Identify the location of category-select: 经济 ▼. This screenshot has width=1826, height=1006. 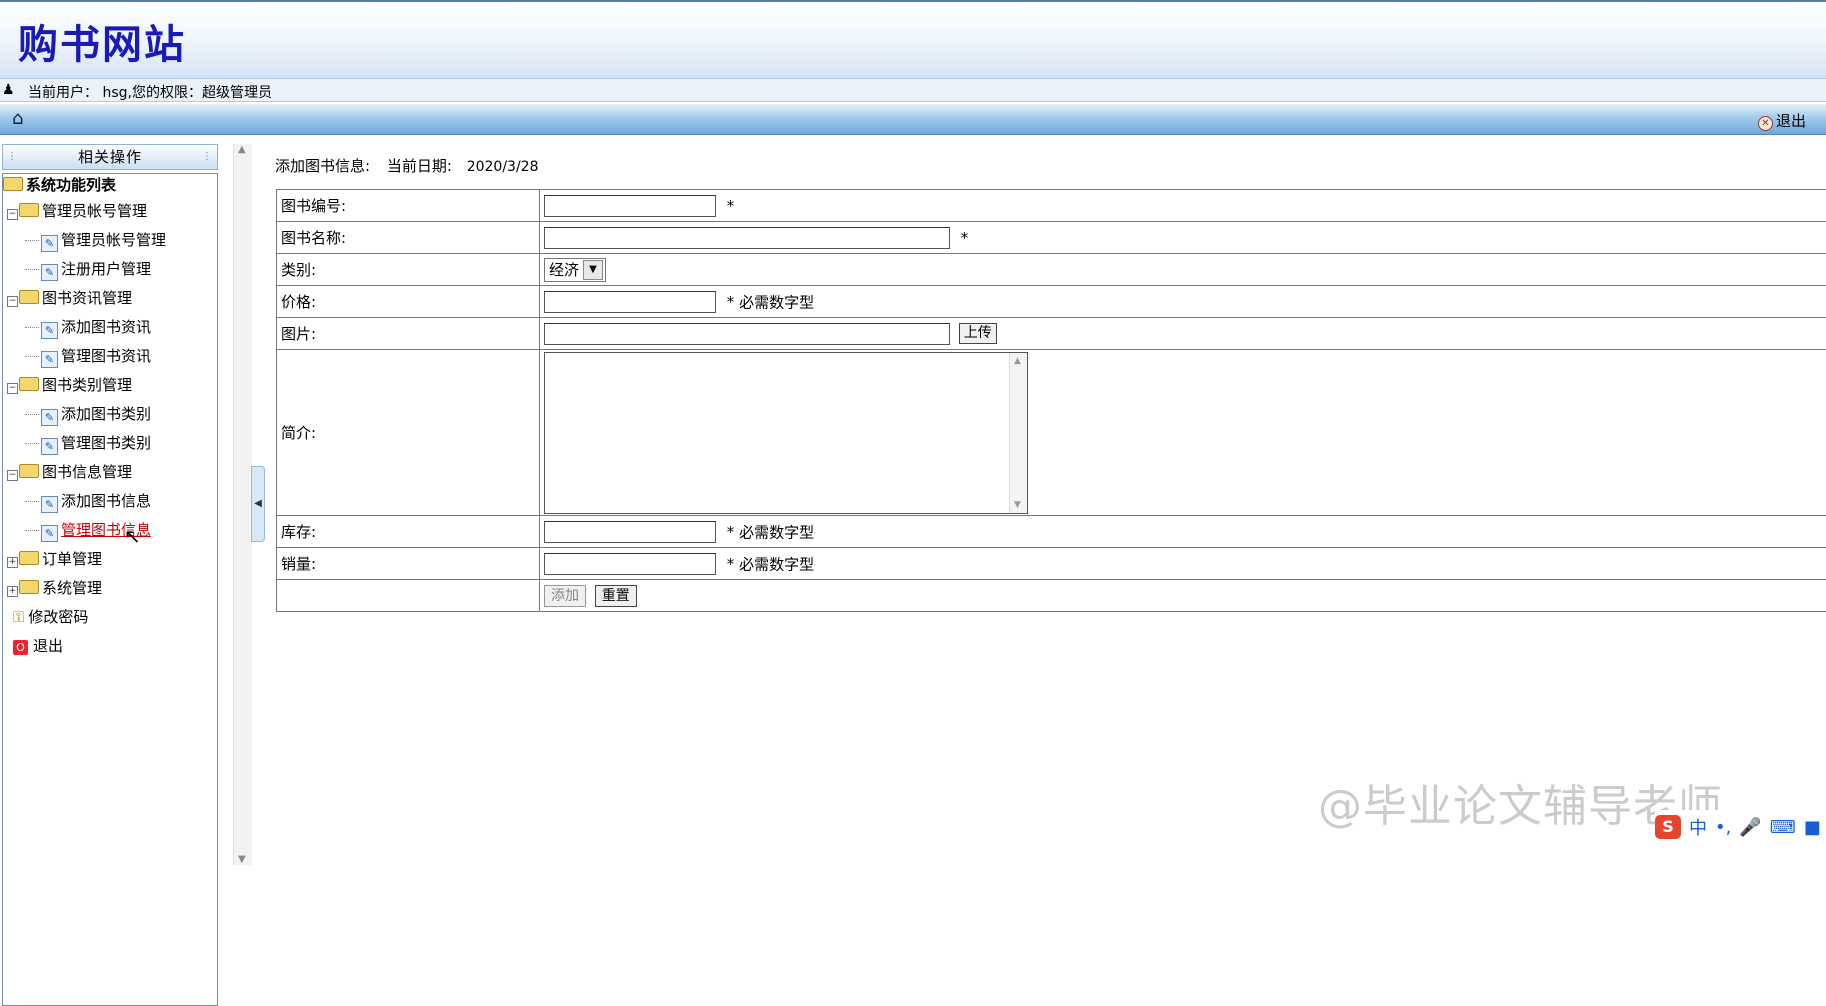
(575, 270).